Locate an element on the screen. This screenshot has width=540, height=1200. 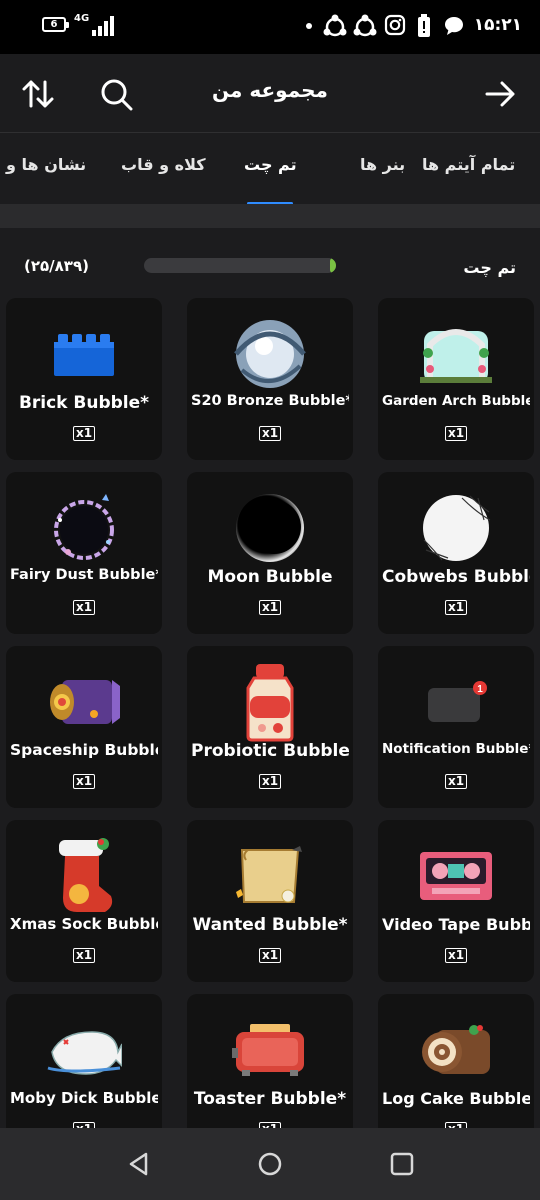
item-card: S20 Bronze Bubble* x1 is located at coordinates (270, 379).